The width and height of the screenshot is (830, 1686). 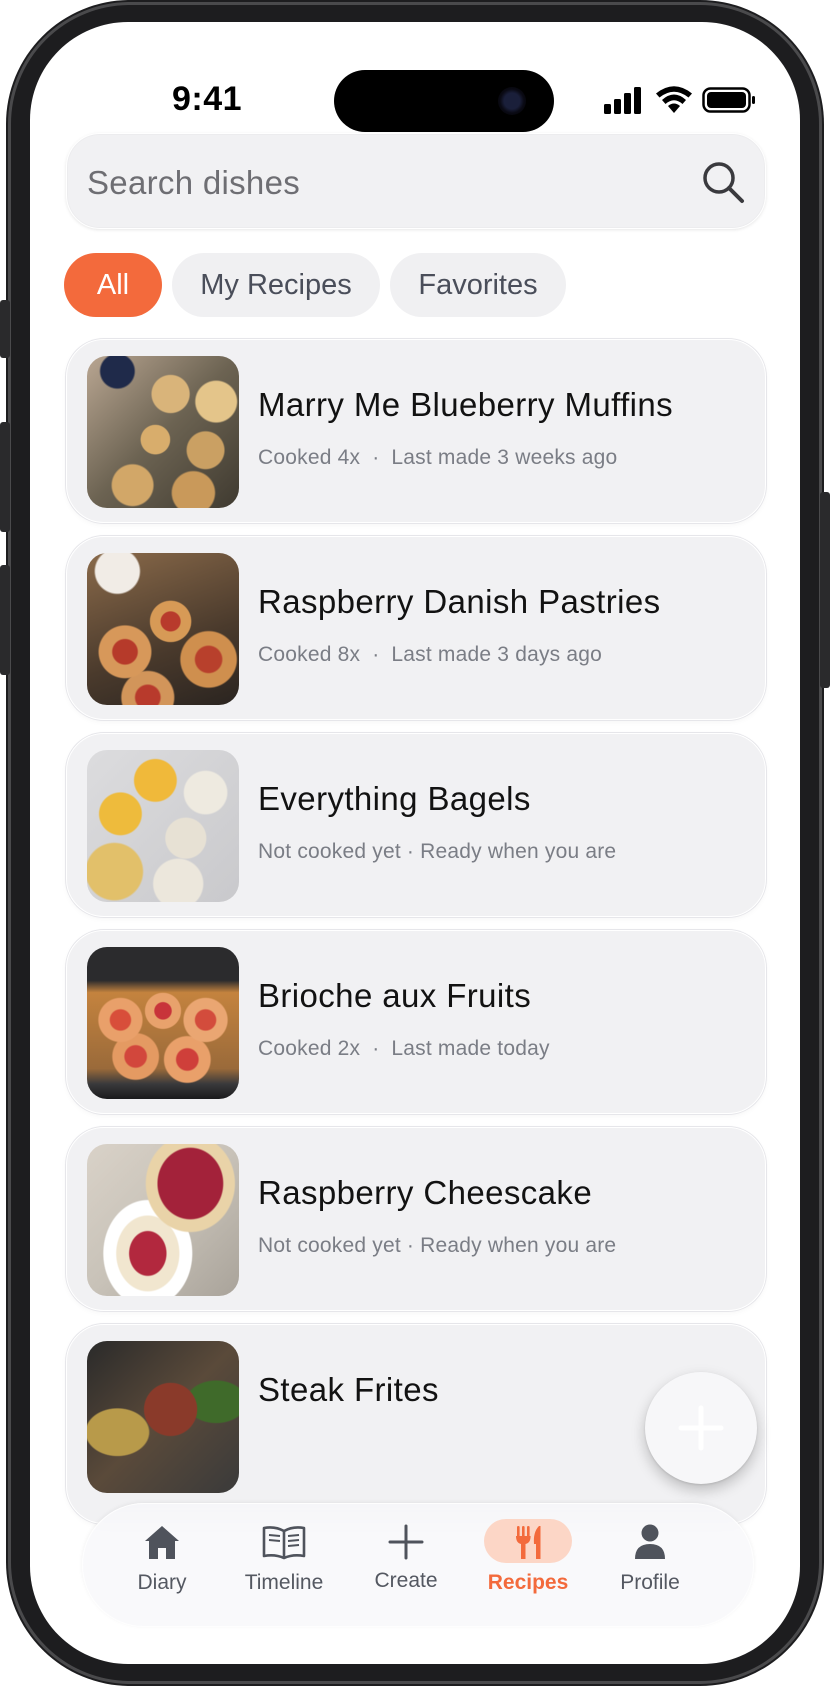 I want to click on tab-label: Timeline, so click(x=284, y=1582).